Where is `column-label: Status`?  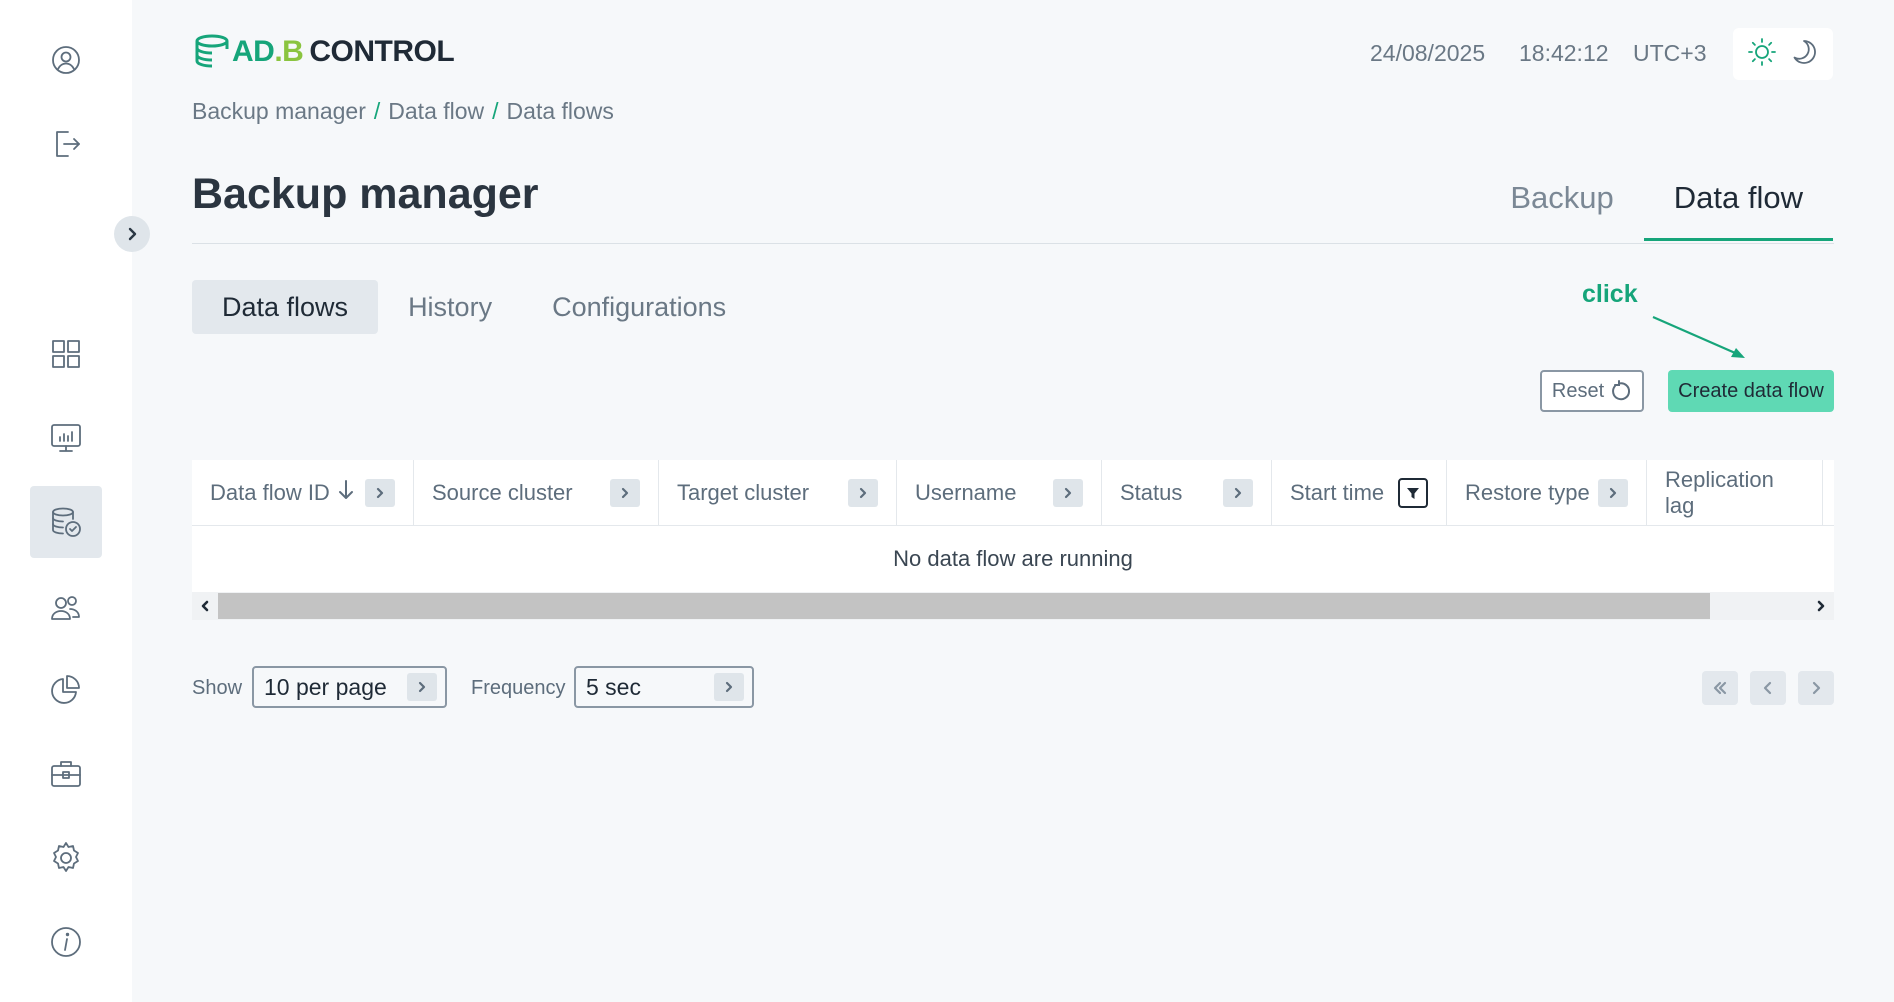
column-label: Status is located at coordinates (1151, 492).